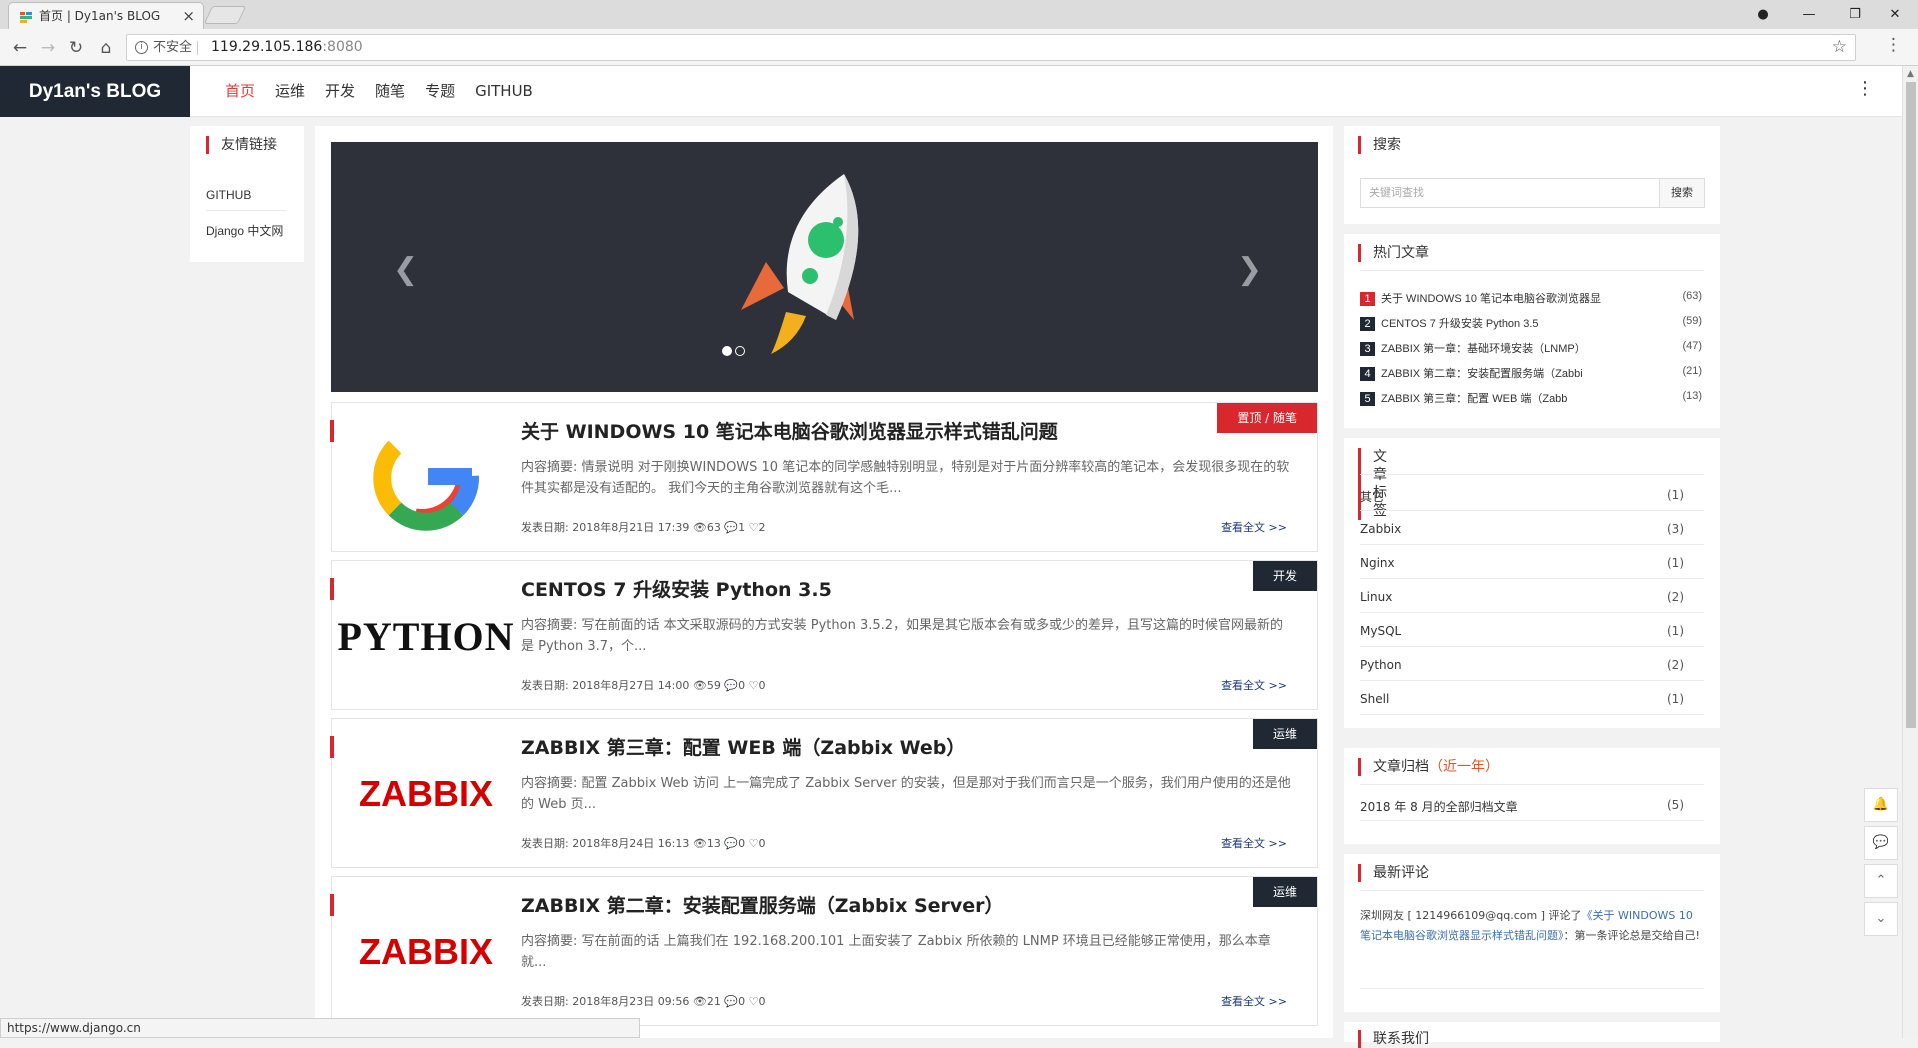 The height and width of the screenshot is (1048, 1918). What do you see at coordinates (676, 588) in the screenshot?
I see `article-title: CENTOS 7 升级安装 Python 3.5` at bounding box center [676, 588].